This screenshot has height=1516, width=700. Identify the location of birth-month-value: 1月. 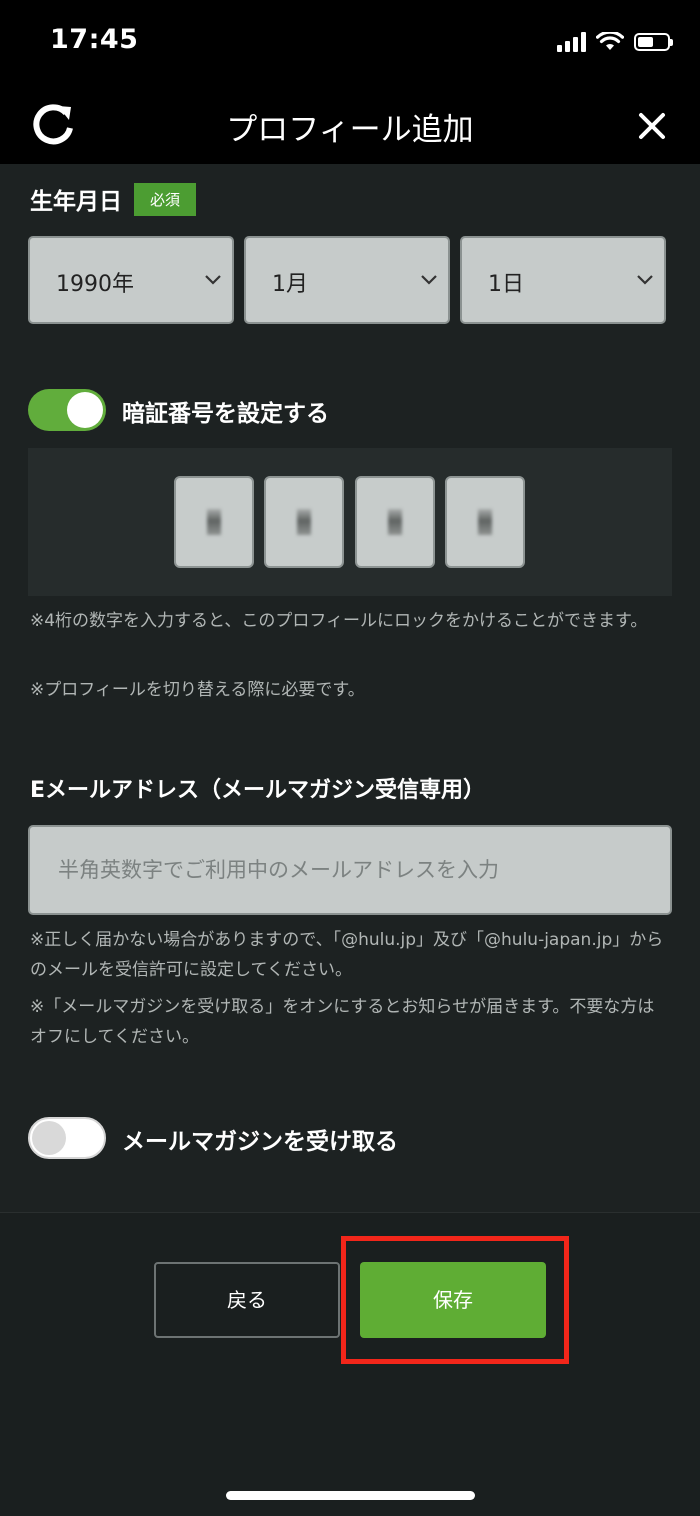
(290, 284).